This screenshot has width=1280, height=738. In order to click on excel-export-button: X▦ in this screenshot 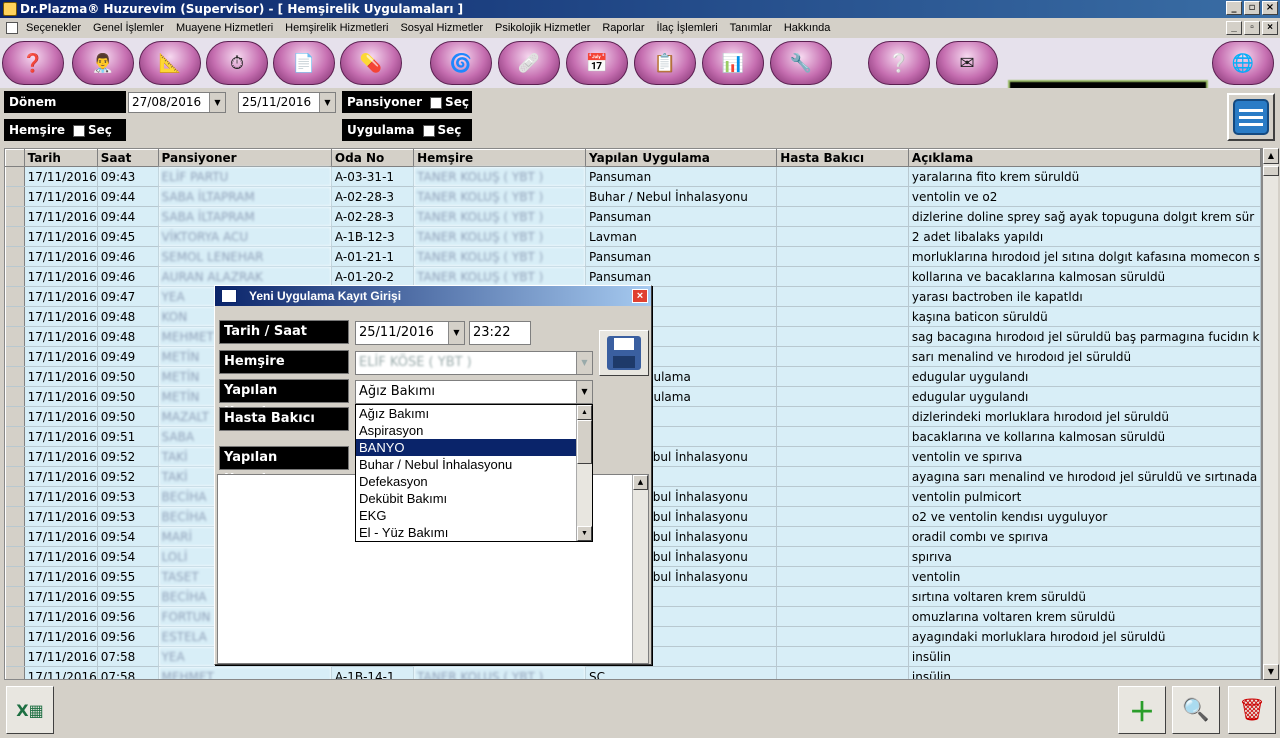, I will do `click(30, 710)`.